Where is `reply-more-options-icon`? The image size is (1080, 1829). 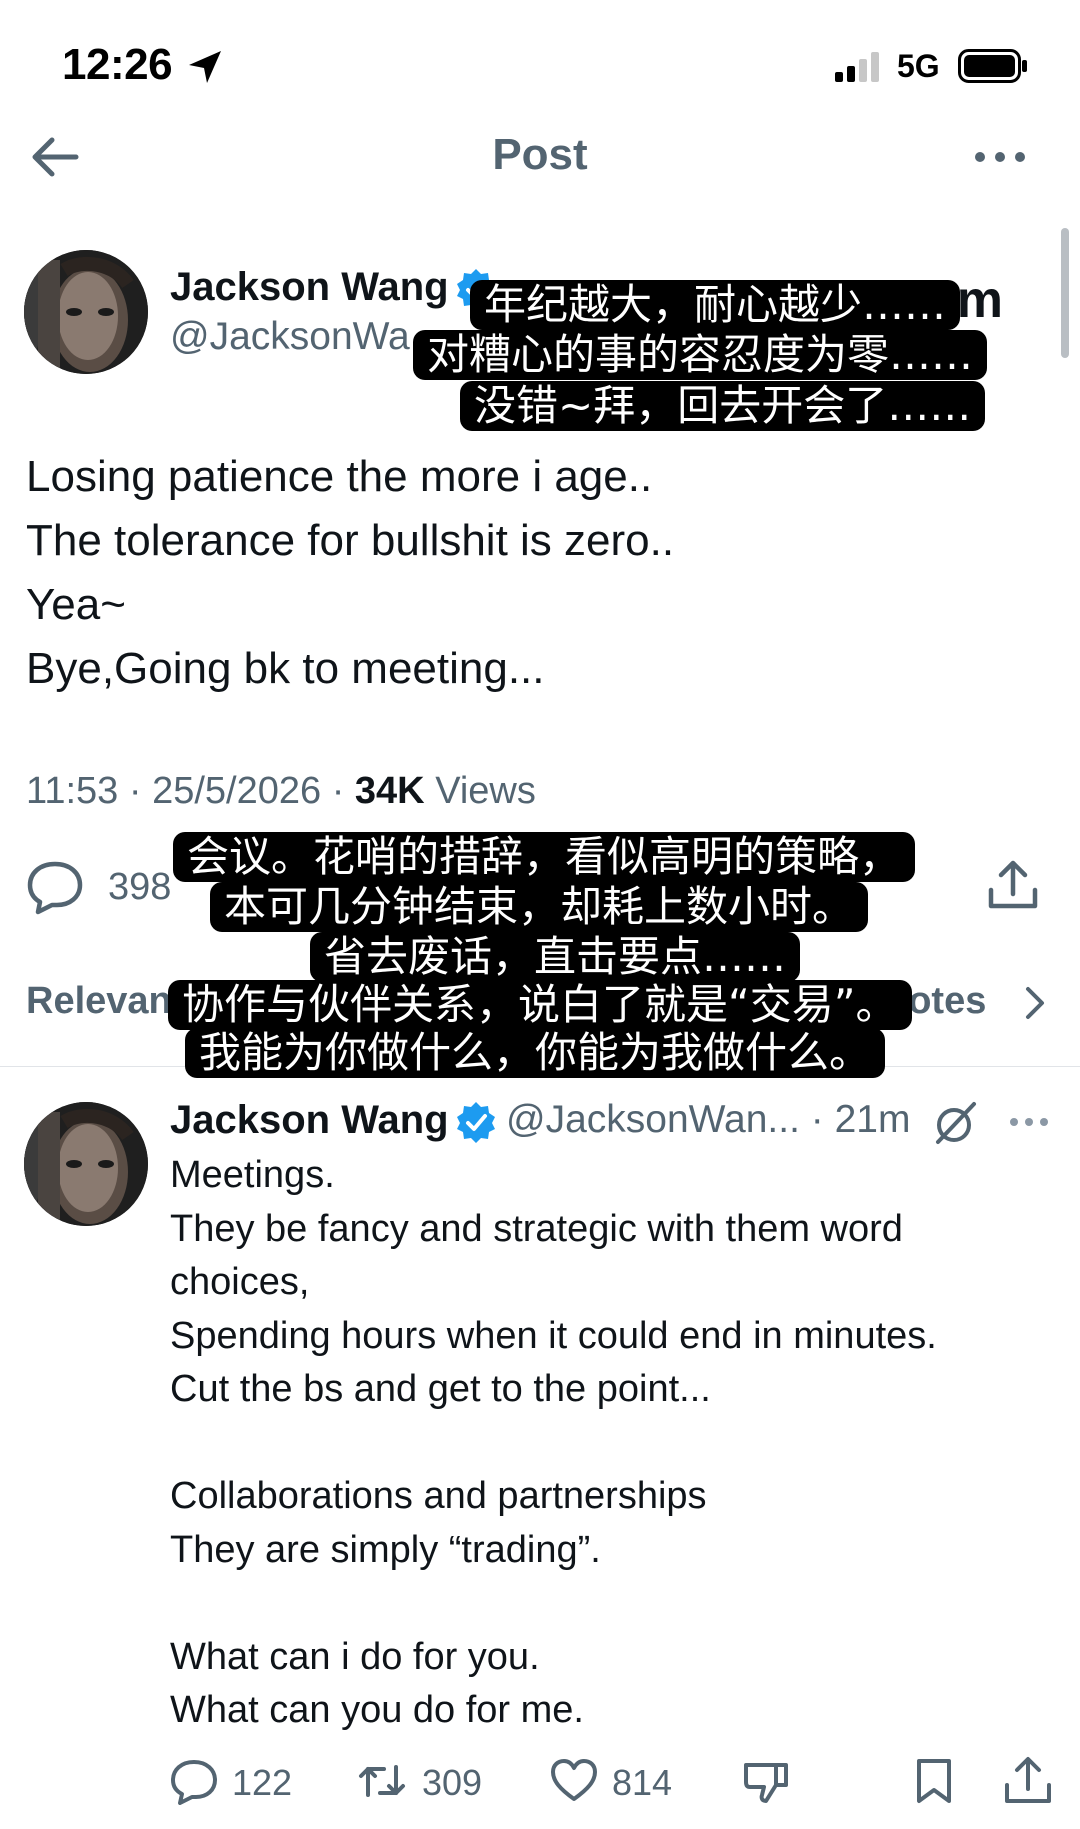 reply-more-options-icon is located at coordinates (1029, 1122).